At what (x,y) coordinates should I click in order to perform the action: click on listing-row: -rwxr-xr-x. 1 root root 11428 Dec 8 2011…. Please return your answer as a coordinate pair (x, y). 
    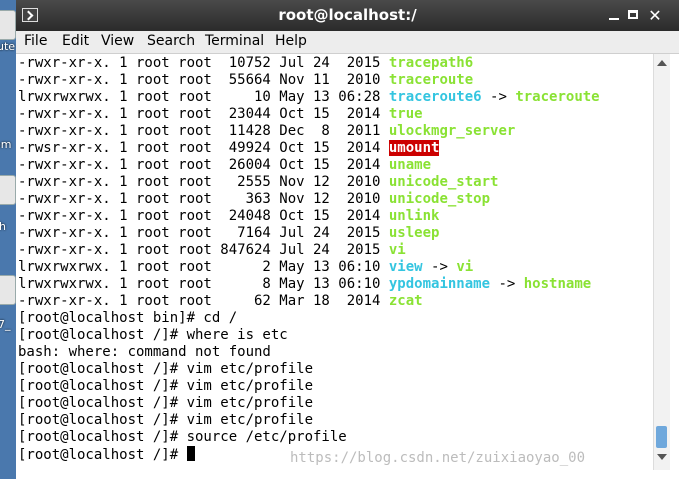
    Looking at the image, I should click on (266, 131).